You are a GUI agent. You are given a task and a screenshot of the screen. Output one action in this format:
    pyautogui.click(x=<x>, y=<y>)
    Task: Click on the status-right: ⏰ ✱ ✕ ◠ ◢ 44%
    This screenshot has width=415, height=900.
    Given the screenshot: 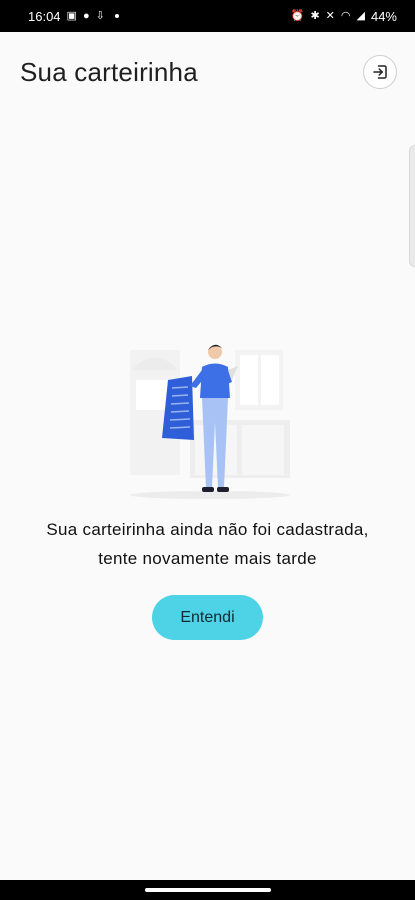 What is the action you would take?
    pyautogui.click(x=344, y=16)
    